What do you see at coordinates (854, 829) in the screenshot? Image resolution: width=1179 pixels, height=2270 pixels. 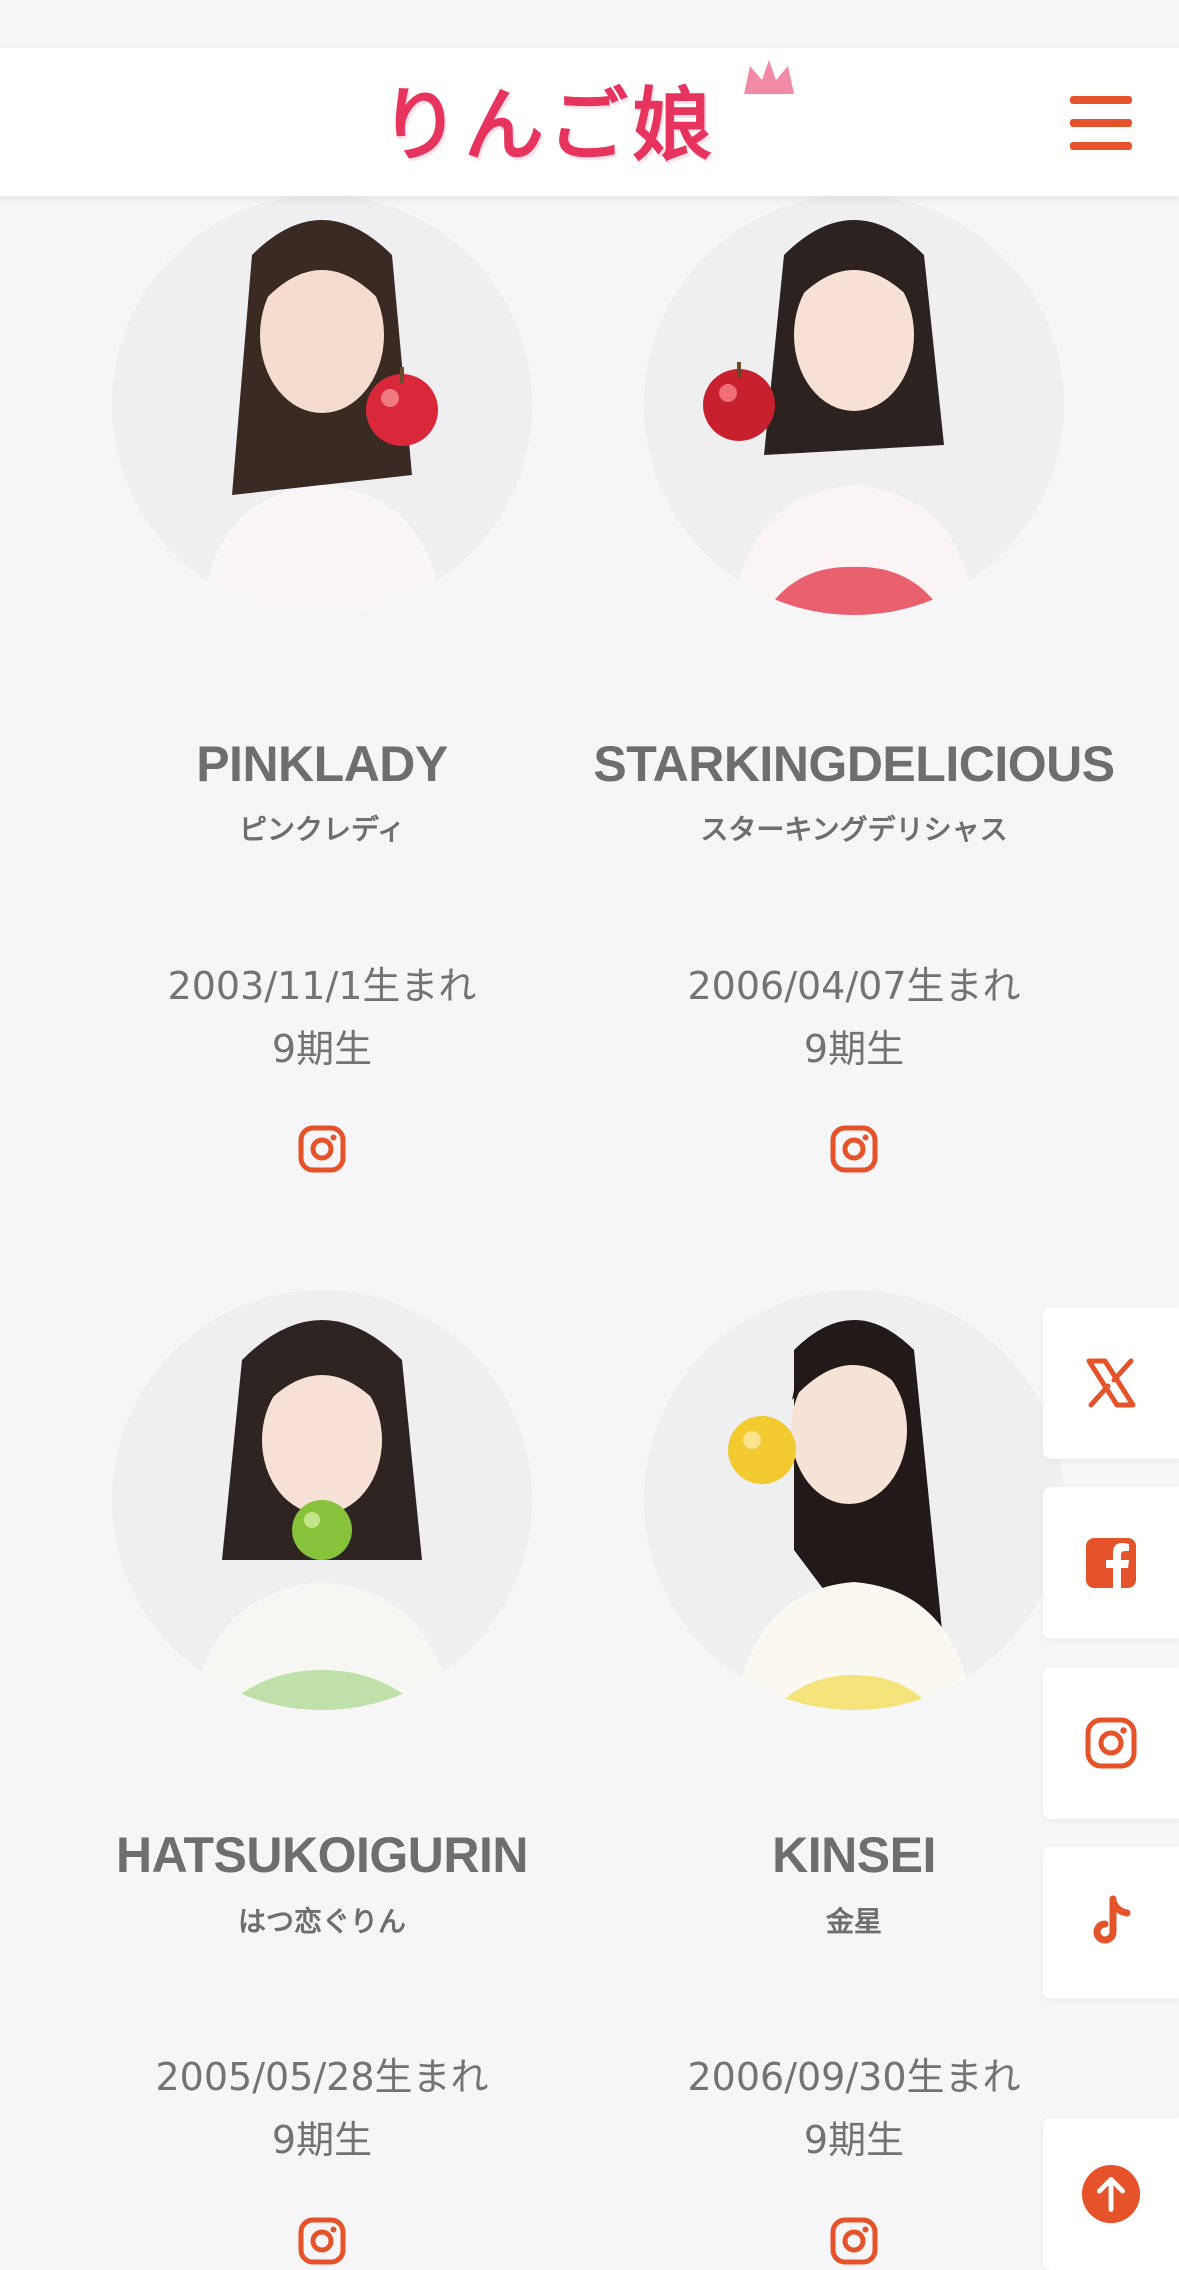 I see `member-name-kana: スターキングデリシャス` at bounding box center [854, 829].